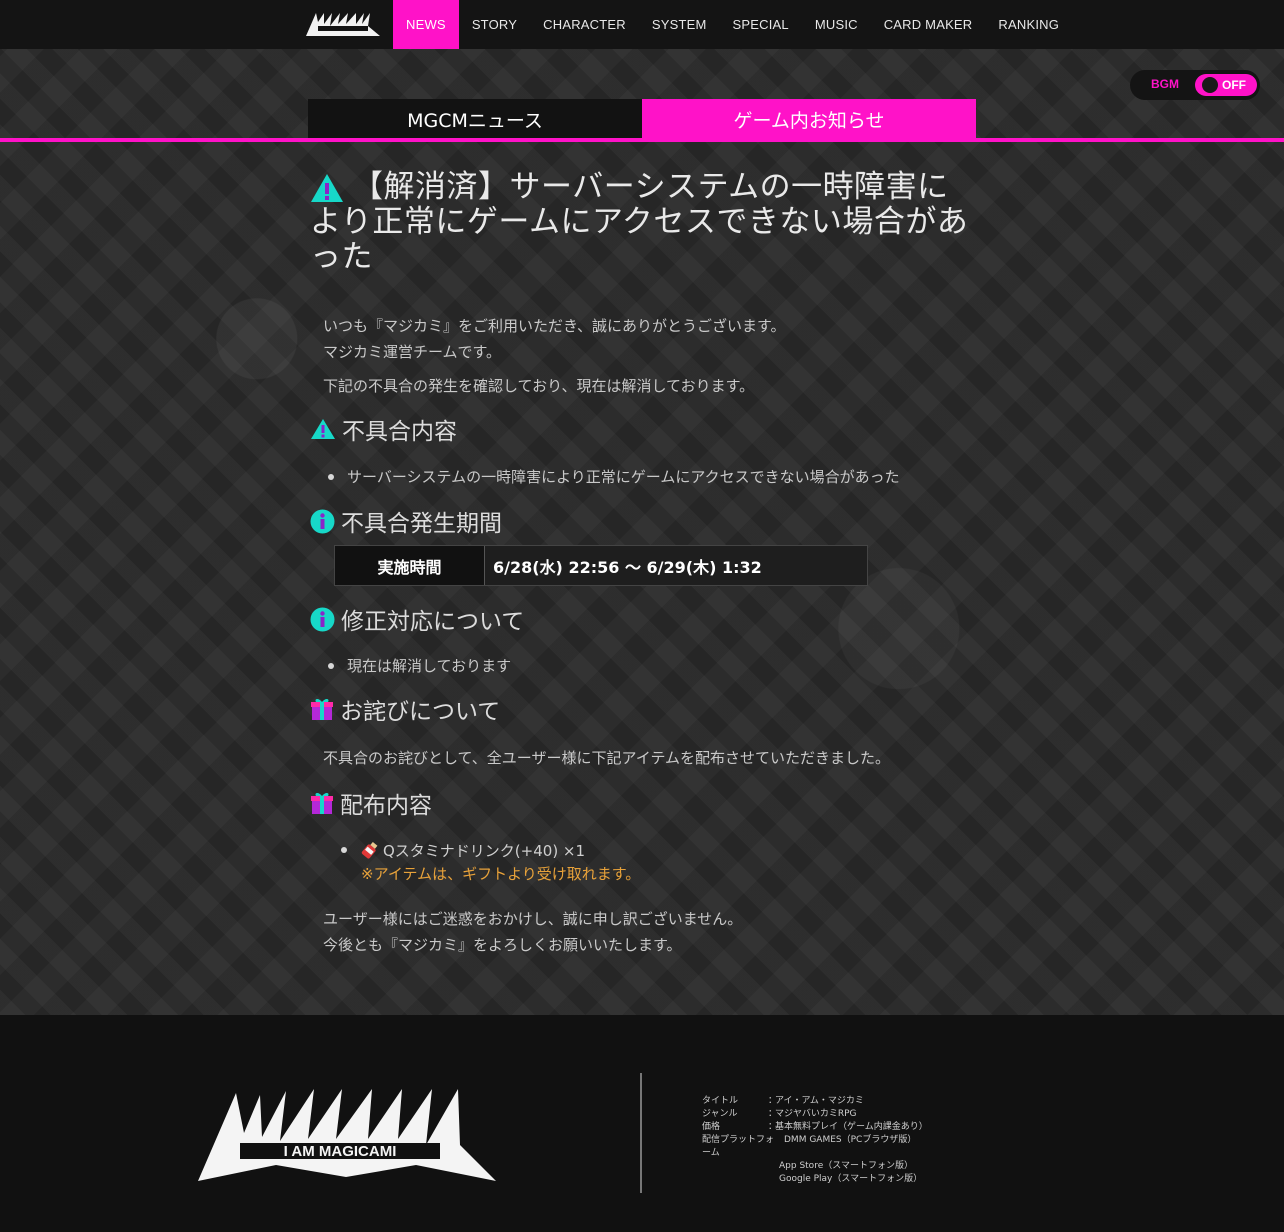 This screenshot has width=1284, height=1232. I want to click on footer-logo-text: I AM MAGICAMI, so click(340, 1151).